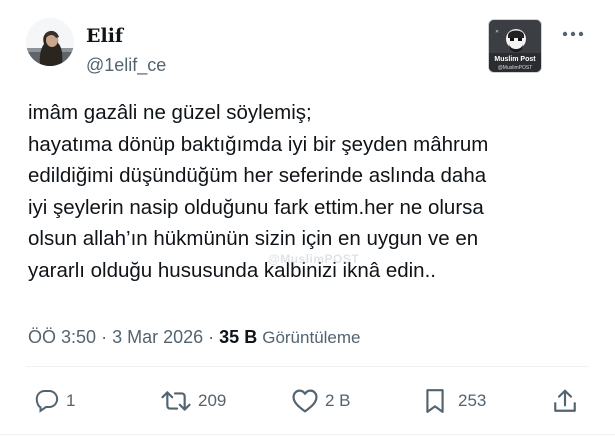 The width and height of the screenshot is (615, 437). I want to click on share-button, so click(565, 401).